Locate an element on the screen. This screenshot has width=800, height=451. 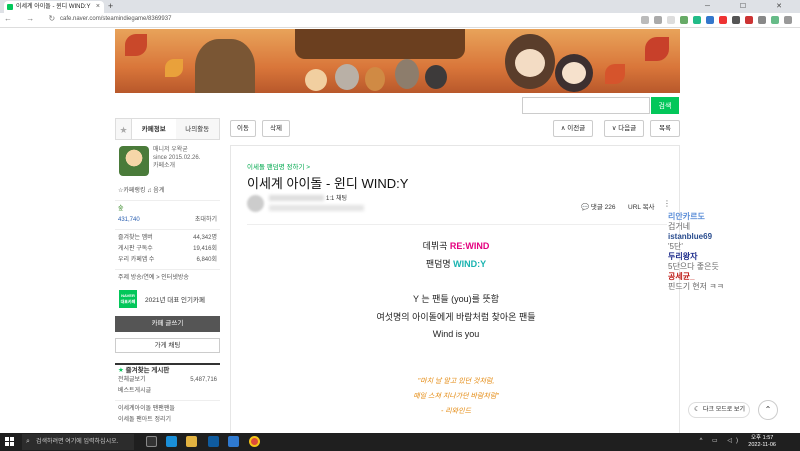
debut-song-value: RE:WIND is located at coordinates (469, 246).